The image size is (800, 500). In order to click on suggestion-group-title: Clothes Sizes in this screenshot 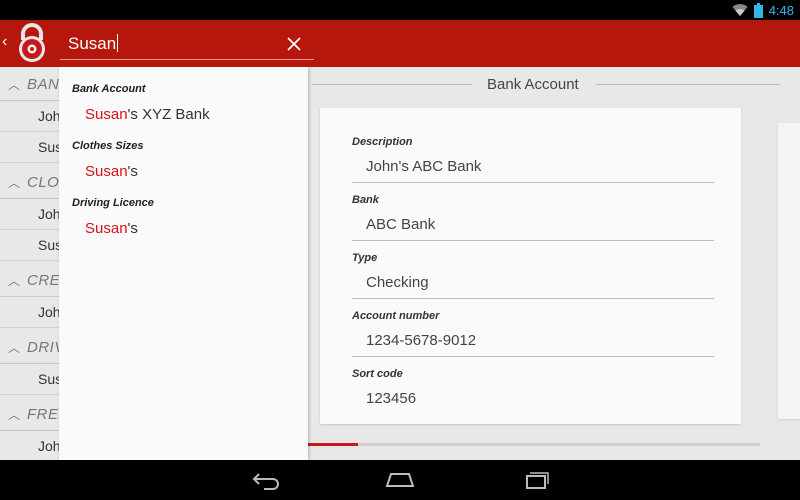, I will do `click(108, 146)`.